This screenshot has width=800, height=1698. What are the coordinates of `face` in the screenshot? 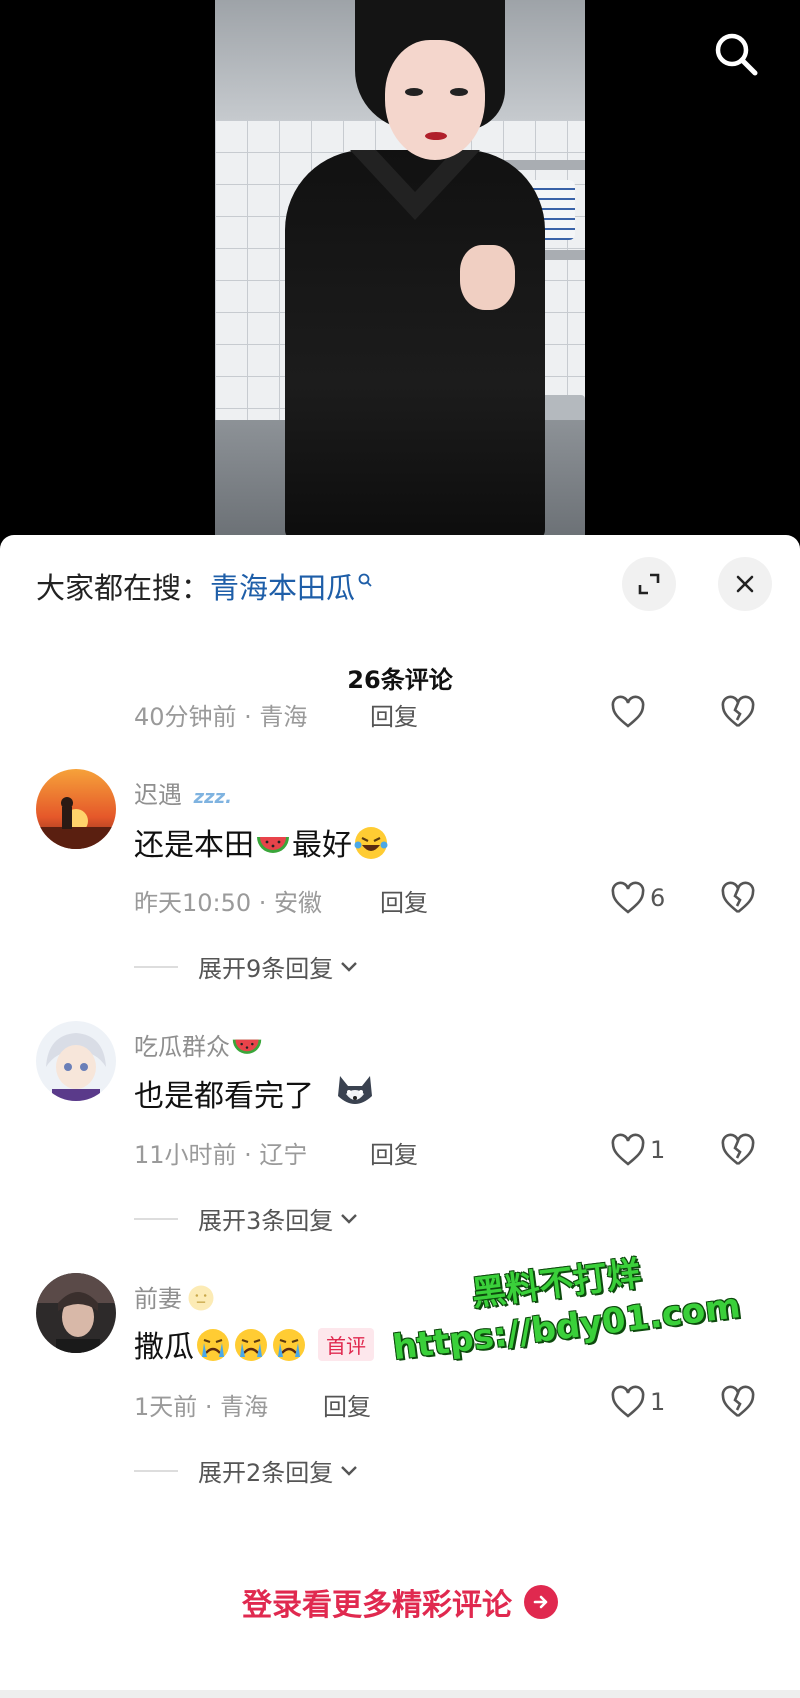 It's located at (435, 100).